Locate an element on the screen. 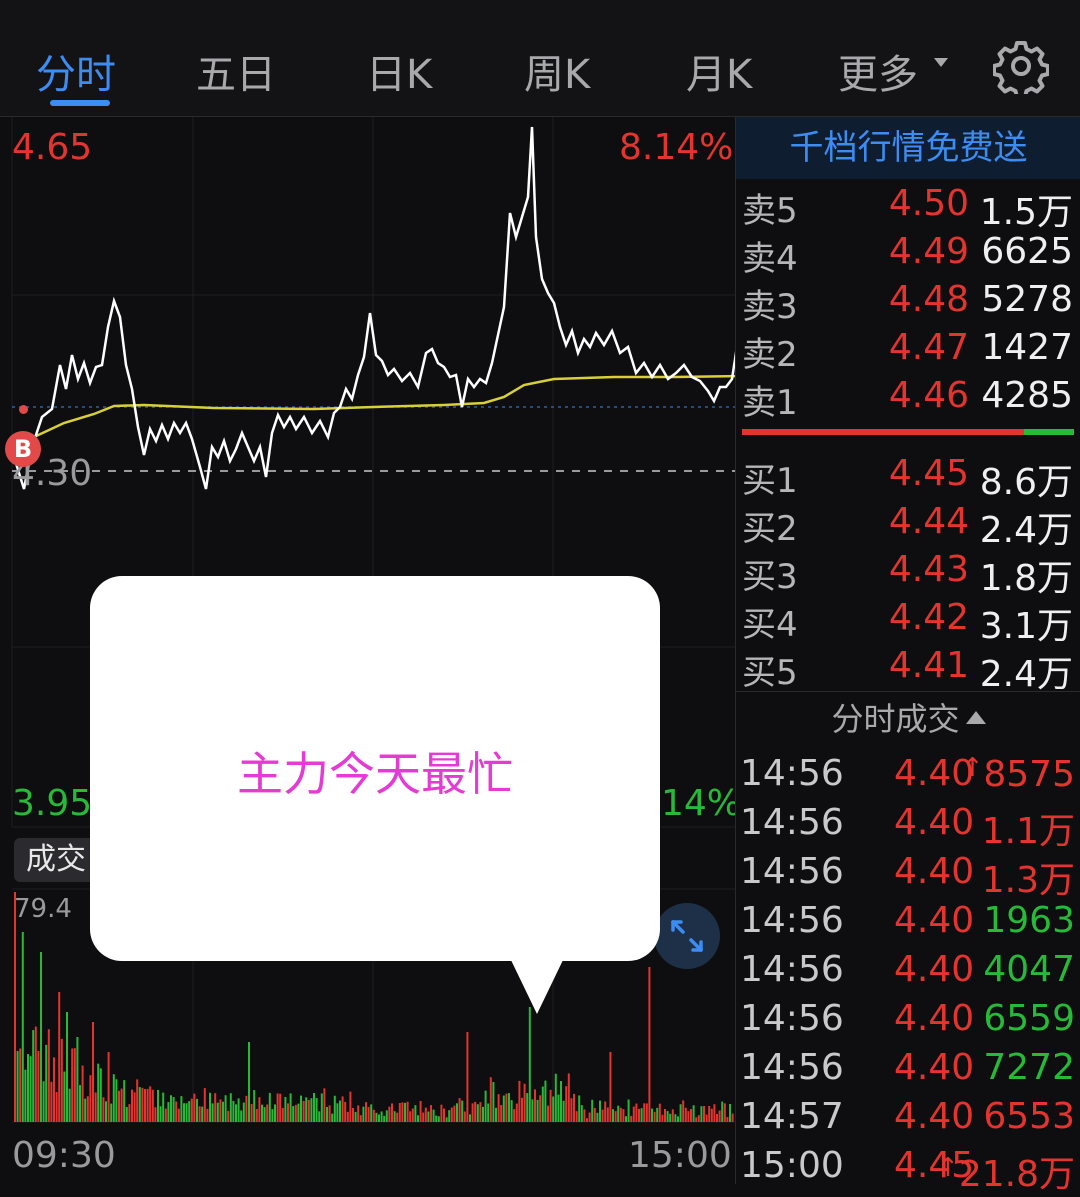  bid-volume: 2.4万 is located at coordinates (1026, 530).